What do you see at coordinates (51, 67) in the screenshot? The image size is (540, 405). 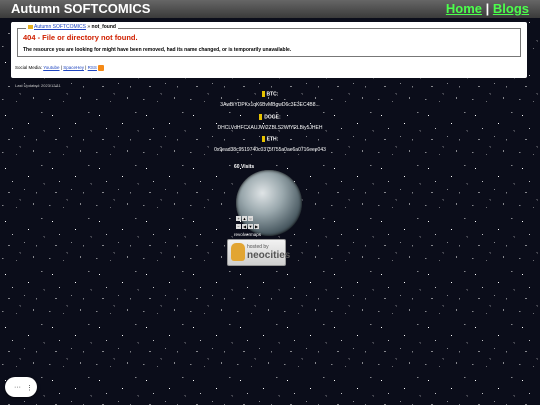 I see `youtube-link: Youtube` at bounding box center [51, 67].